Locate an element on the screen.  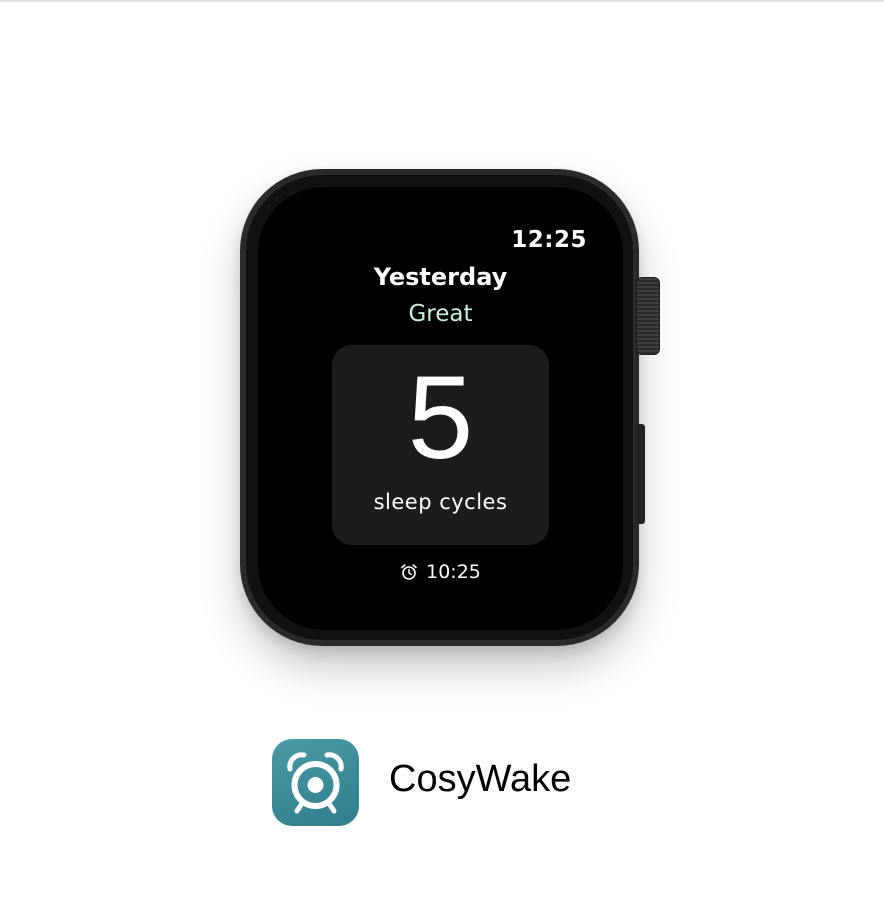
alarm-time: 10:25 is located at coordinates (453, 572).